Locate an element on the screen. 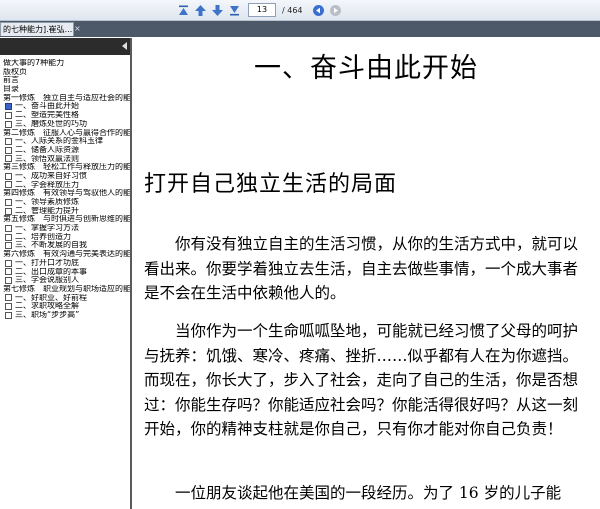 Image resolution: width=600 pixels, height=509 pixels. bookmark-label: 一、奋斗由此开始 is located at coordinates (47, 106).